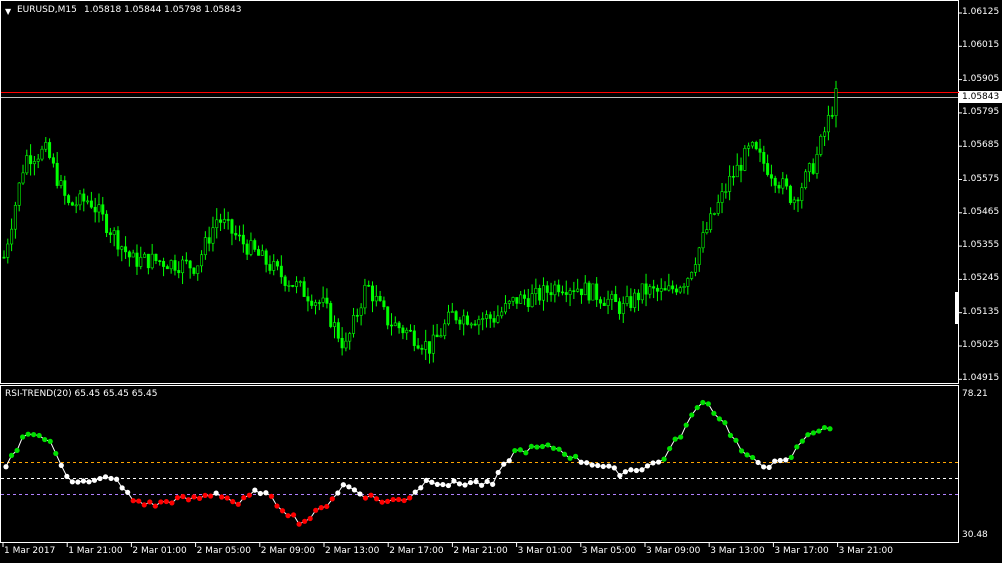  What do you see at coordinates (480, 551) in the screenshot?
I see `time-tick-label: 2 Mar 21:00` at bounding box center [480, 551].